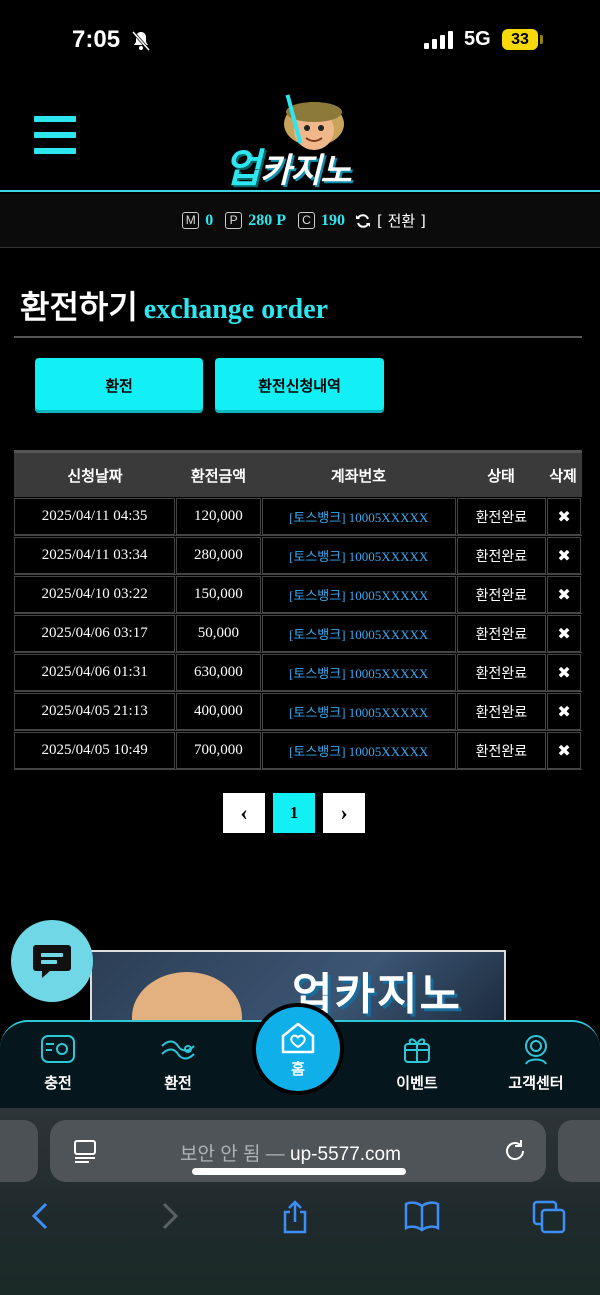 This screenshot has width=600, height=1295. What do you see at coordinates (218, 594) in the screenshot?
I see `cell-amount: 150,000` at bounding box center [218, 594].